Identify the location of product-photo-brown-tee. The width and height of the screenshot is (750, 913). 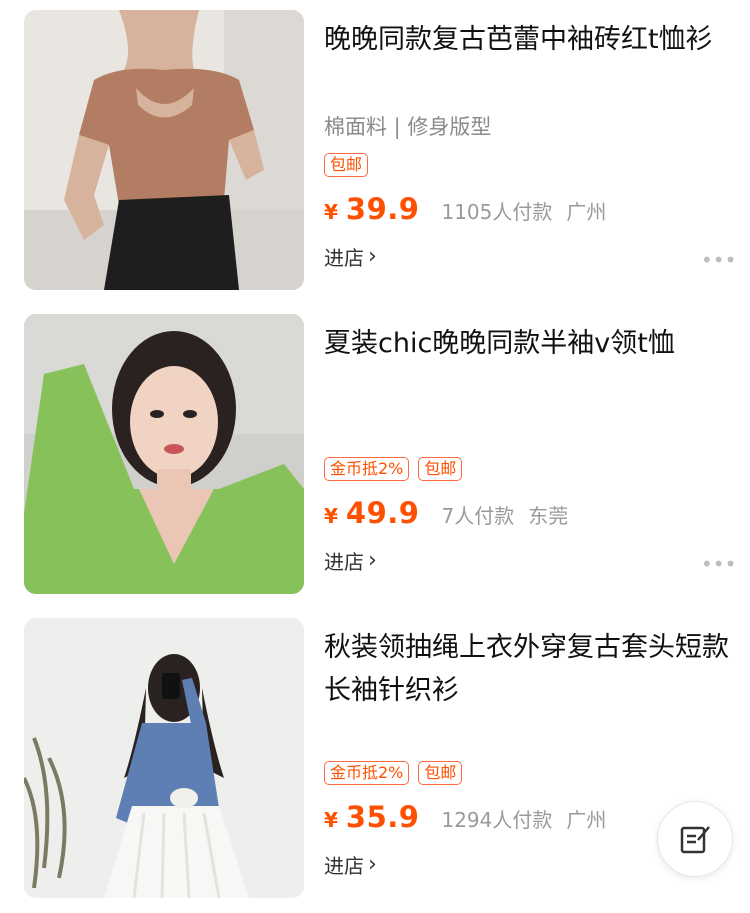
(164, 150).